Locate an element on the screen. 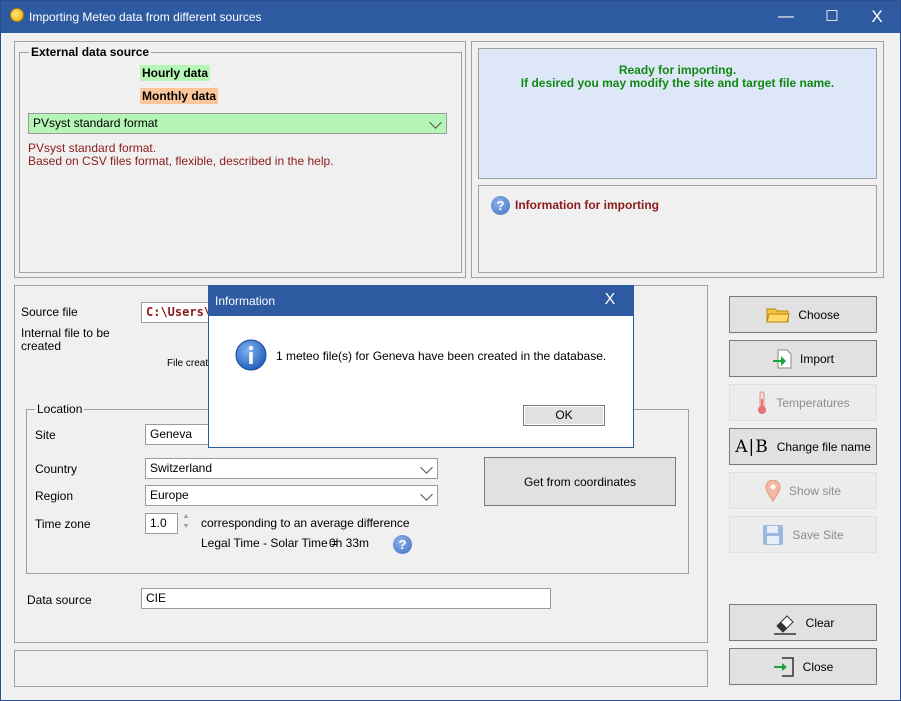 This screenshot has height=701, width=901. internal-file-label-1: Internal file to be is located at coordinates (65, 333).